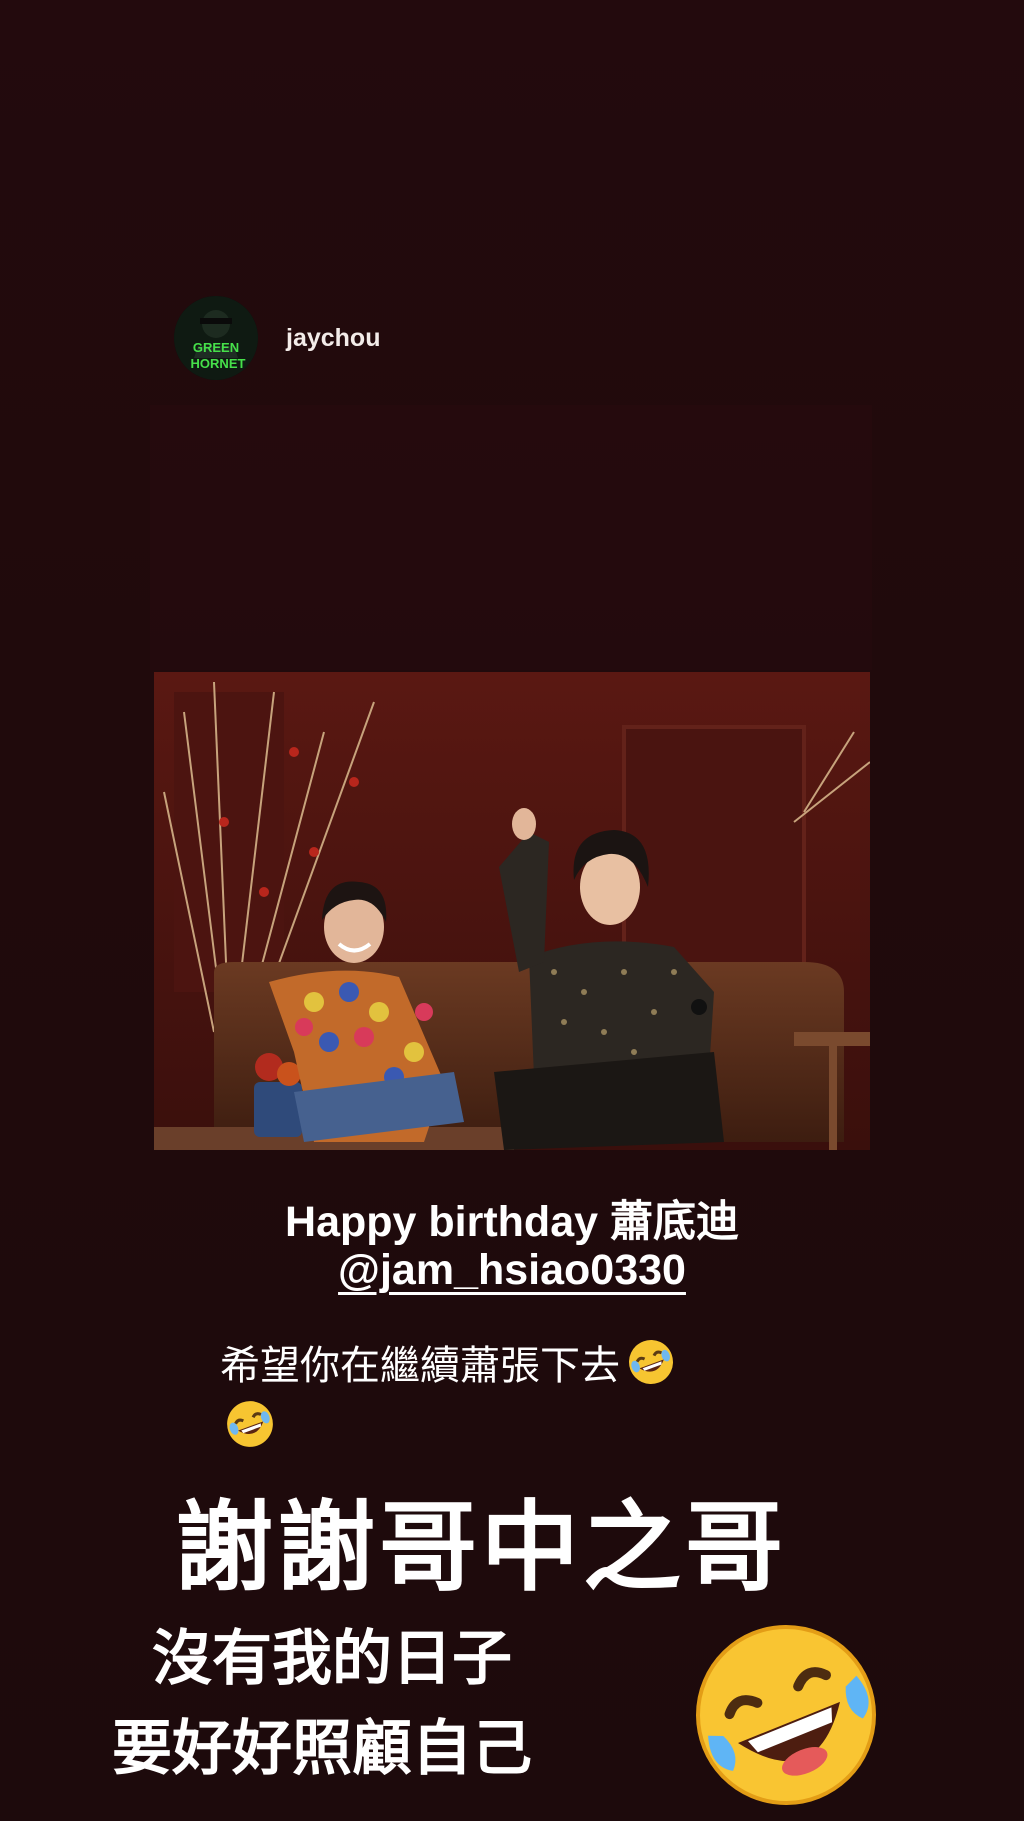 The width and height of the screenshot is (1024, 1821). I want to click on svg-text: GREEN, so click(216, 347).